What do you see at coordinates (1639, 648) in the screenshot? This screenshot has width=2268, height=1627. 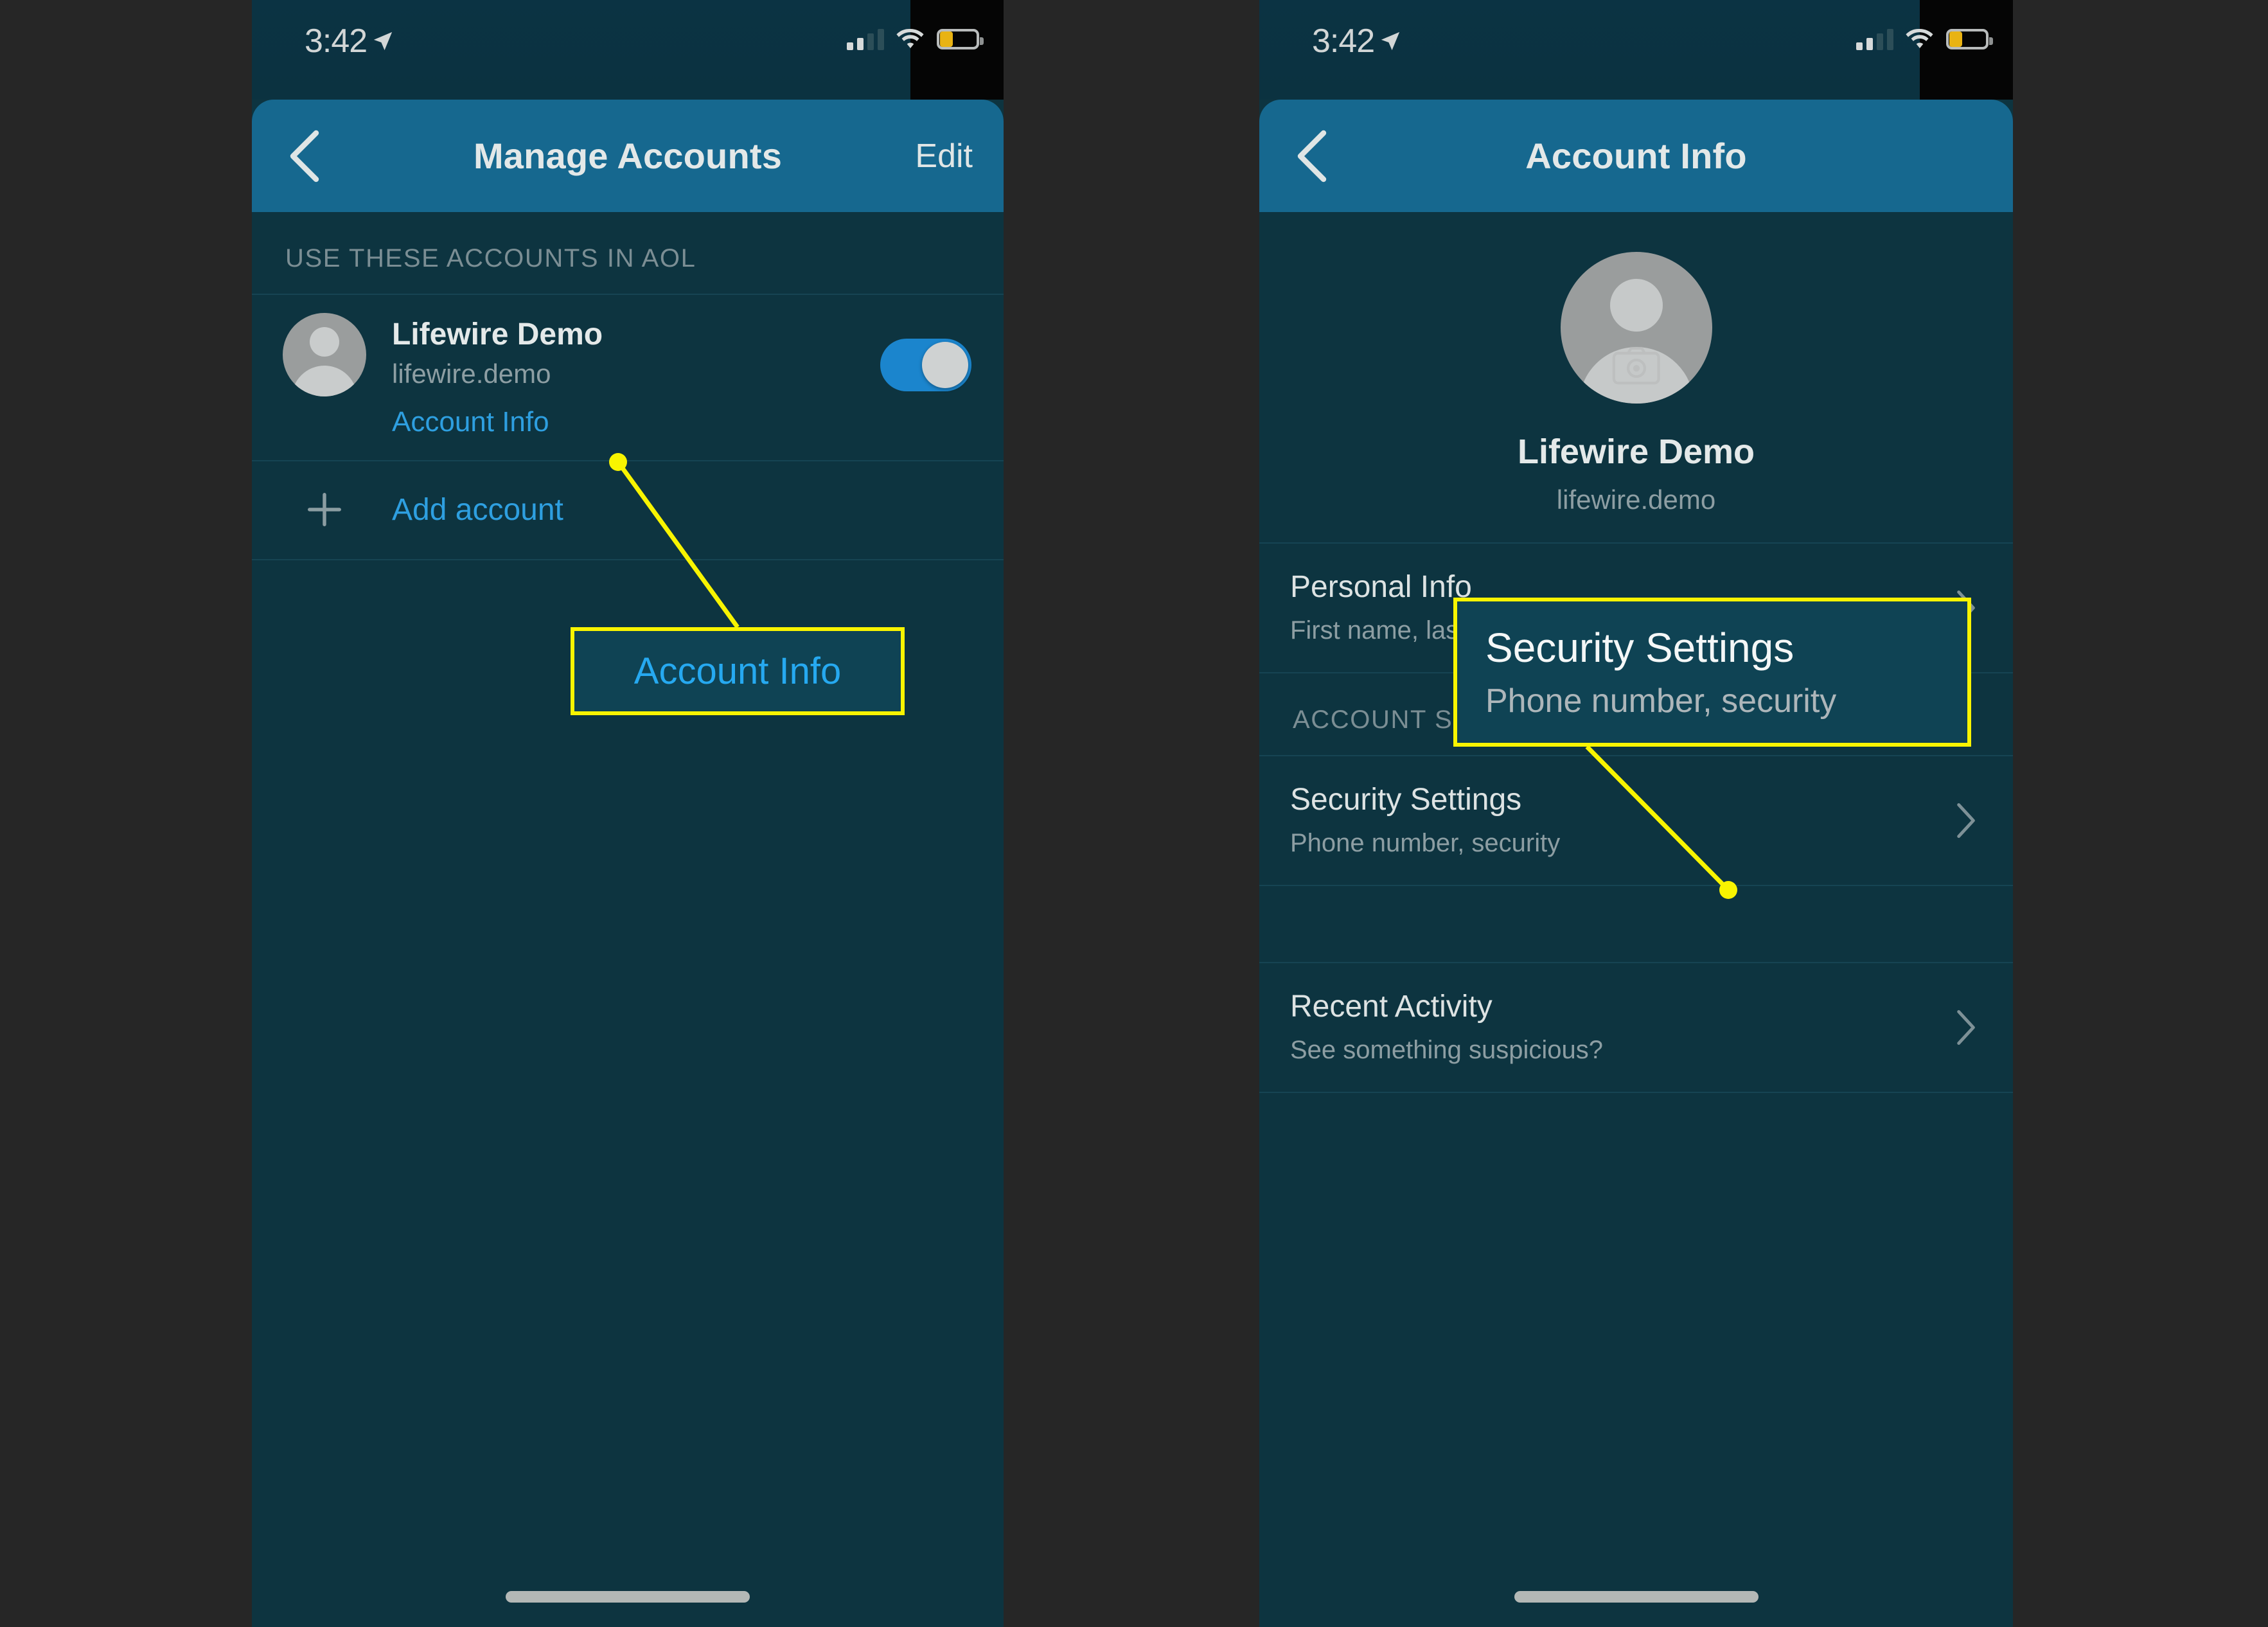 I see `callout-title: Security Settings` at bounding box center [1639, 648].